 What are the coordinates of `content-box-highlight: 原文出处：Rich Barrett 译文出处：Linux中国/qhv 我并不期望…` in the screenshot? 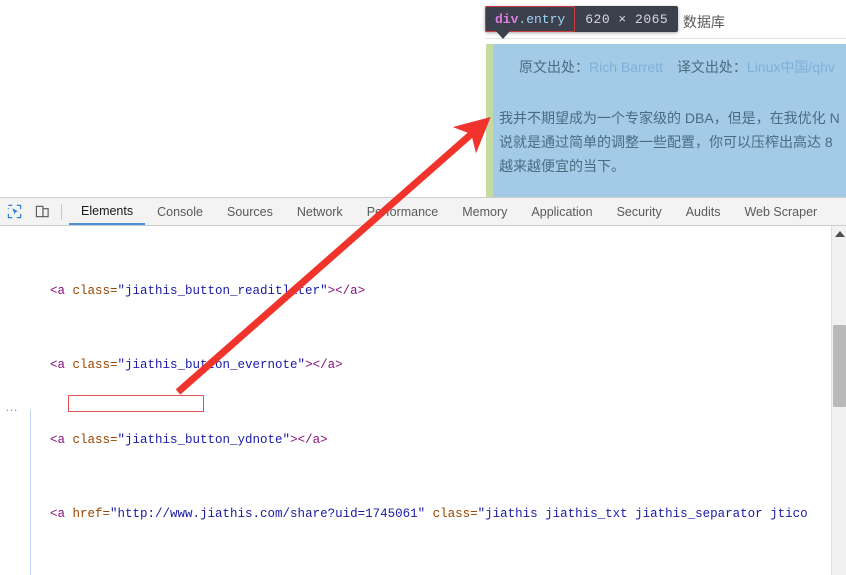 It's located at (669, 120).